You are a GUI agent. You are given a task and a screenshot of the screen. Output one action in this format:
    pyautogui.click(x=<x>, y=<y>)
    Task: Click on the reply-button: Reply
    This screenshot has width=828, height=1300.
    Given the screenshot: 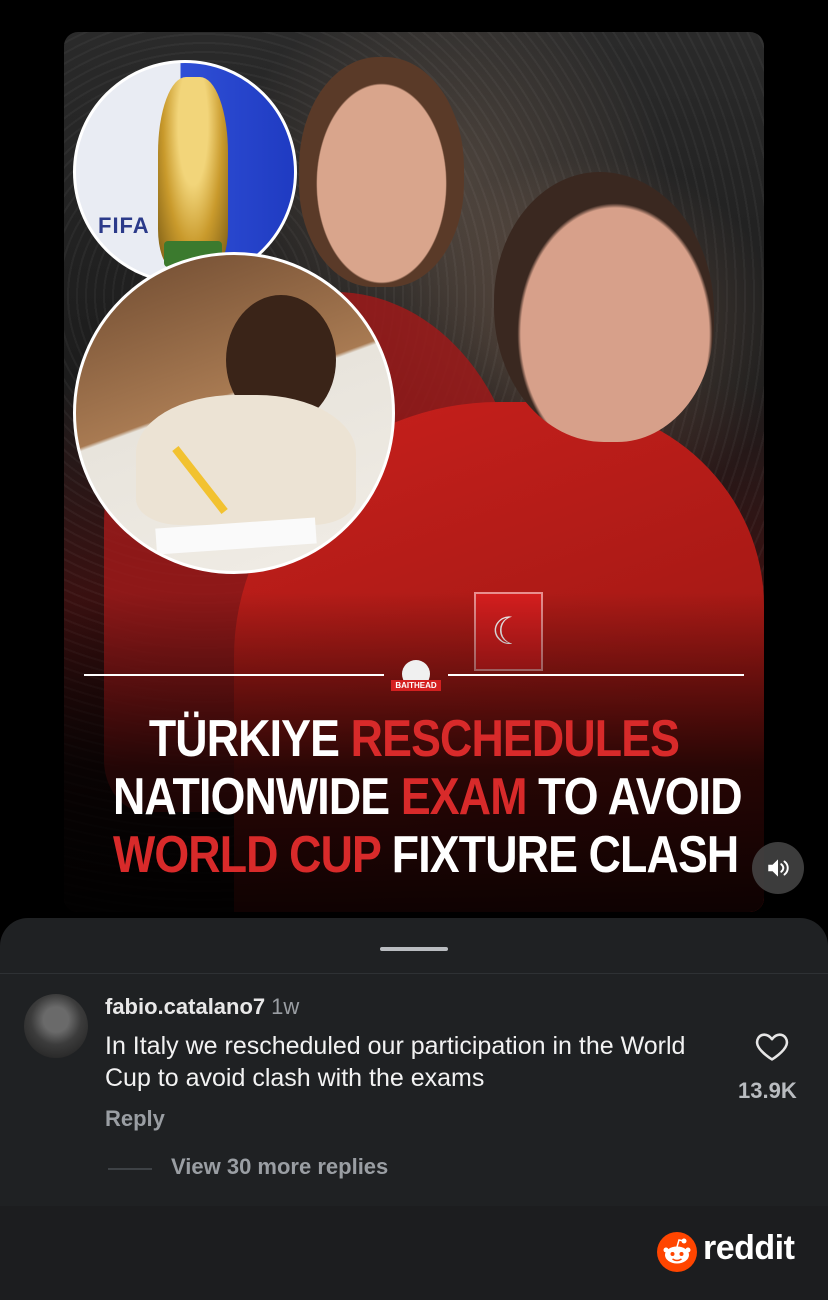 What is the action you would take?
    pyautogui.click(x=135, y=1119)
    